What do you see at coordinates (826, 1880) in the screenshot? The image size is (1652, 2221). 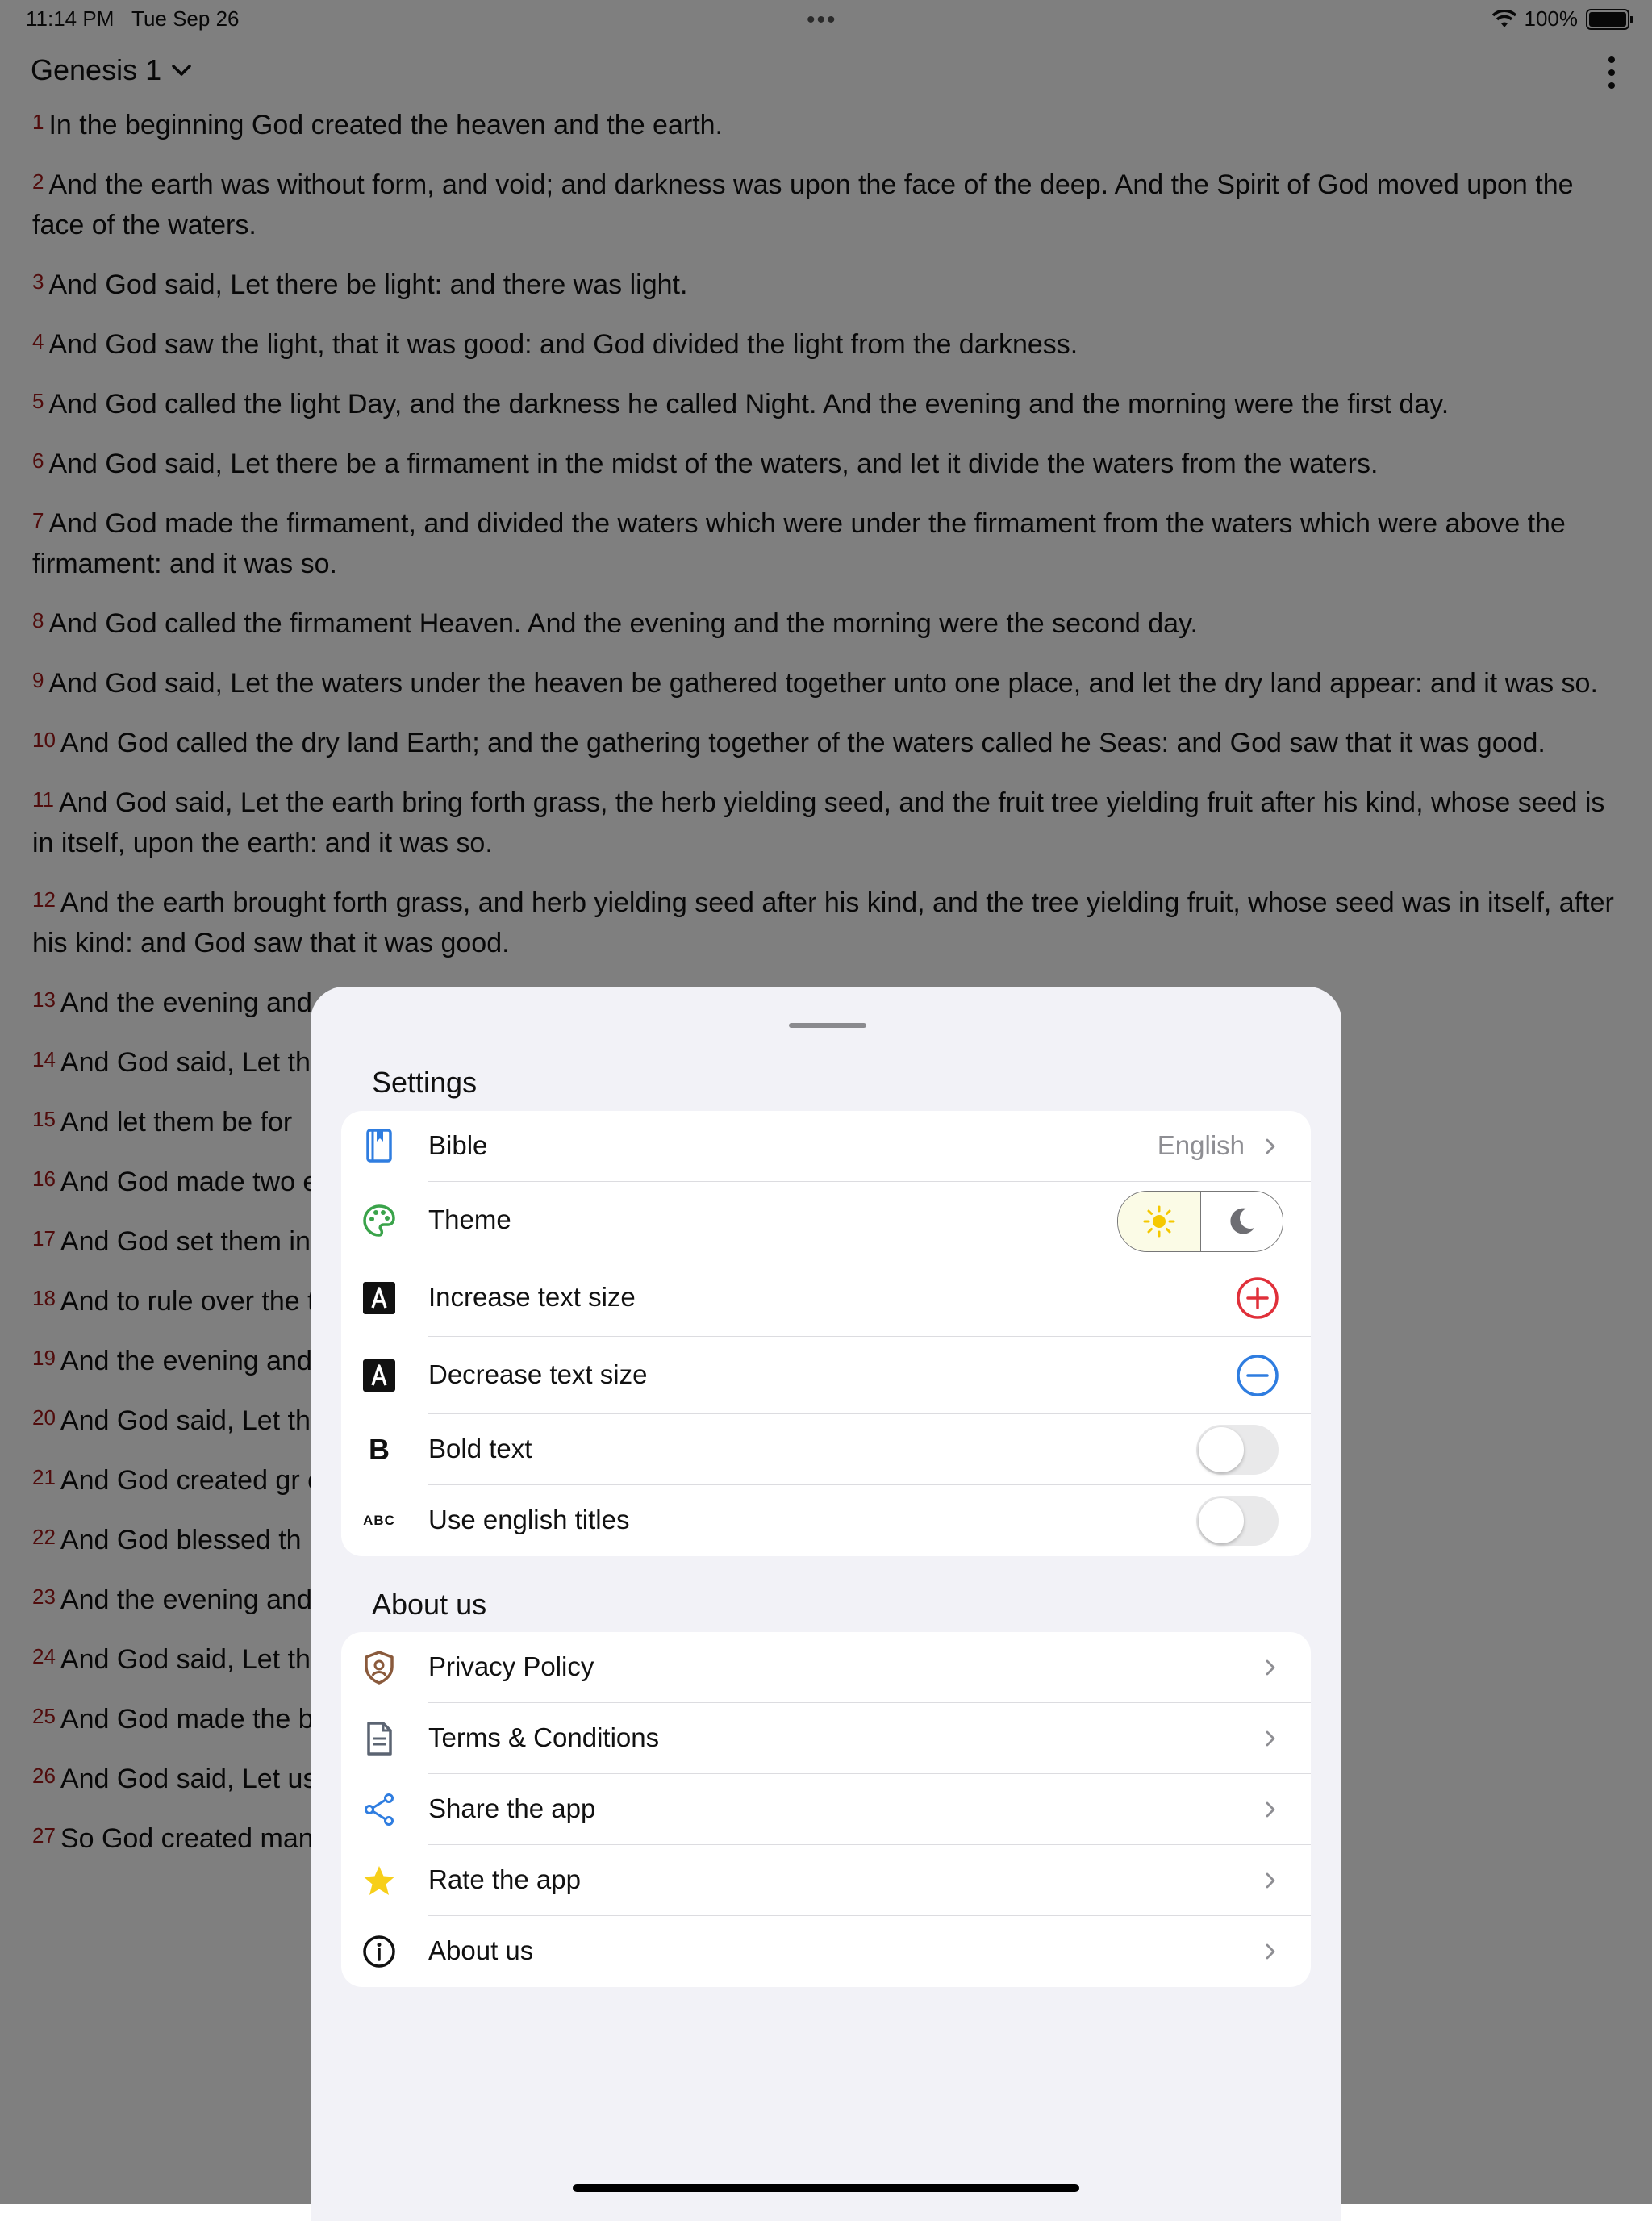 I see `about-item-rate-the-app: Rate the app` at bounding box center [826, 1880].